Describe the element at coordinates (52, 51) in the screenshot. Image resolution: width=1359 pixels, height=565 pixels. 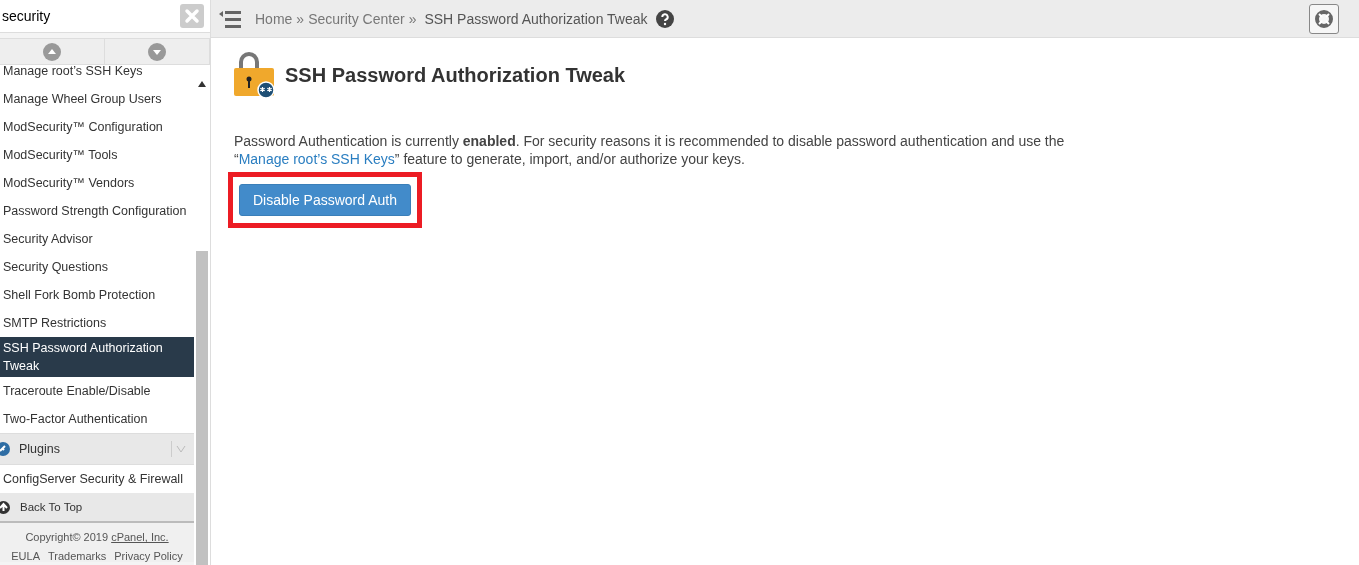
I see `scroll-up-icon` at that location.